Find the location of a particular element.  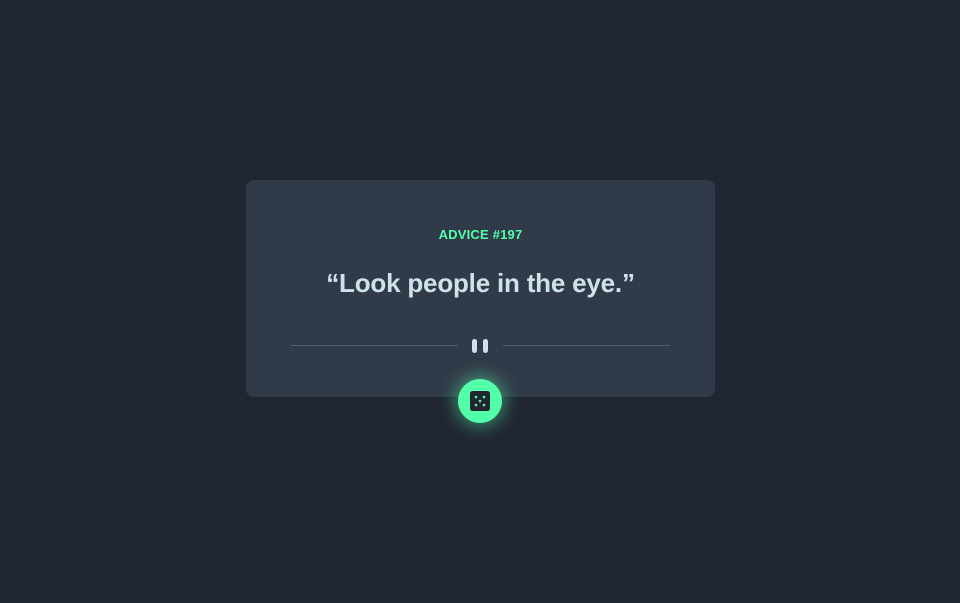

advice-id-label: ADVICE #197 is located at coordinates (480, 234).